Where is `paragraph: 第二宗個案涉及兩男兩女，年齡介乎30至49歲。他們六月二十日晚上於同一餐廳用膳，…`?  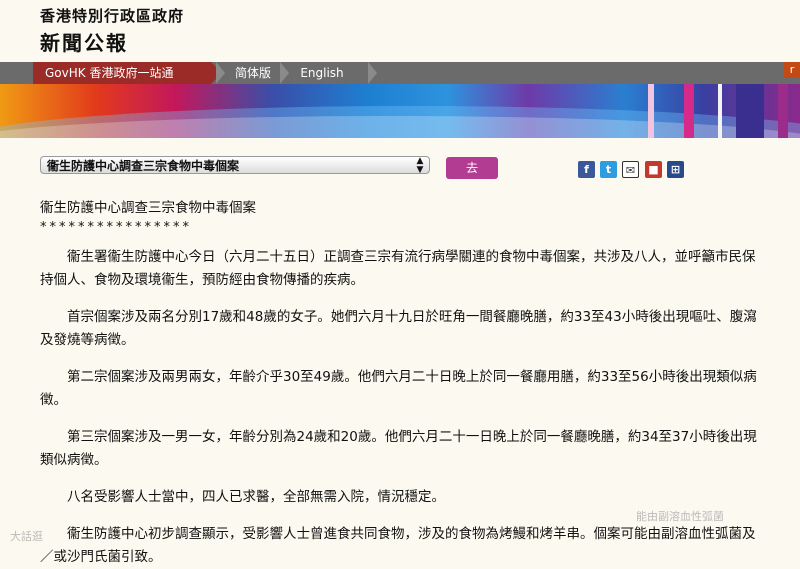
paragraph: 第二宗個案涉及兩男兩女，年齡介乎30至49歲。他們六月二十日晚上於同一餐廳用膳，… is located at coordinates (398, 388).